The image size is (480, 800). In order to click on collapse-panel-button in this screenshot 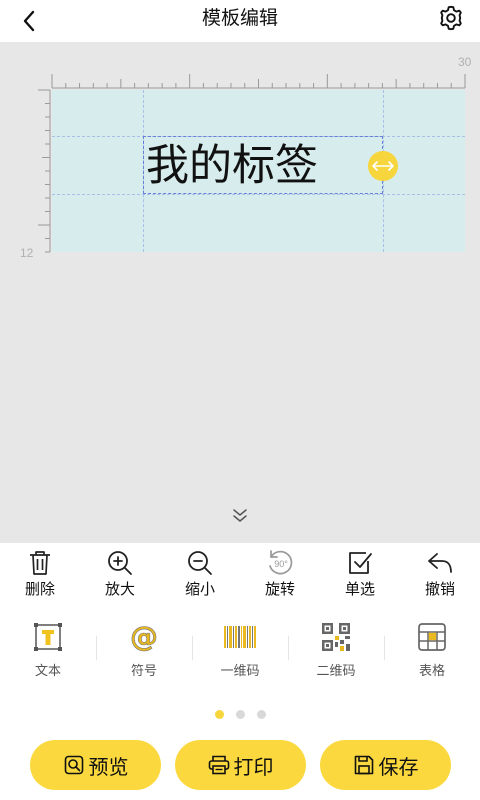, I will do `click(240, 515)`.